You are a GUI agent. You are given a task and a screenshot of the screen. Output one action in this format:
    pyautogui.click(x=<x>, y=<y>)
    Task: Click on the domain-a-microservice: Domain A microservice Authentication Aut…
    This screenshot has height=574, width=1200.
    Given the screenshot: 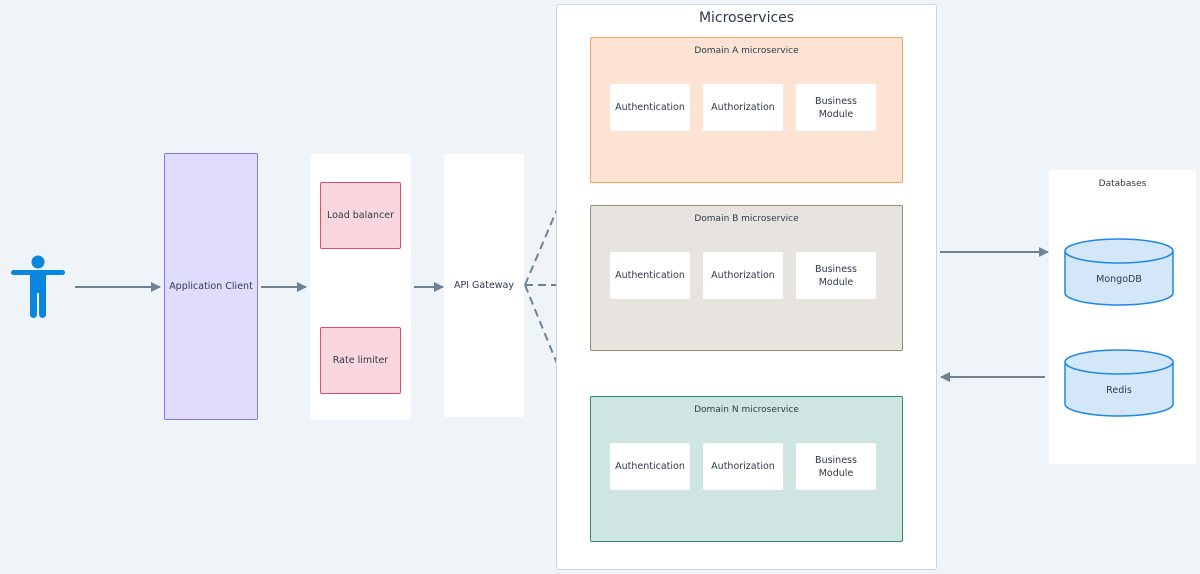 What is the action you would take?
    pyautogui.click(x=746, y=110)
    